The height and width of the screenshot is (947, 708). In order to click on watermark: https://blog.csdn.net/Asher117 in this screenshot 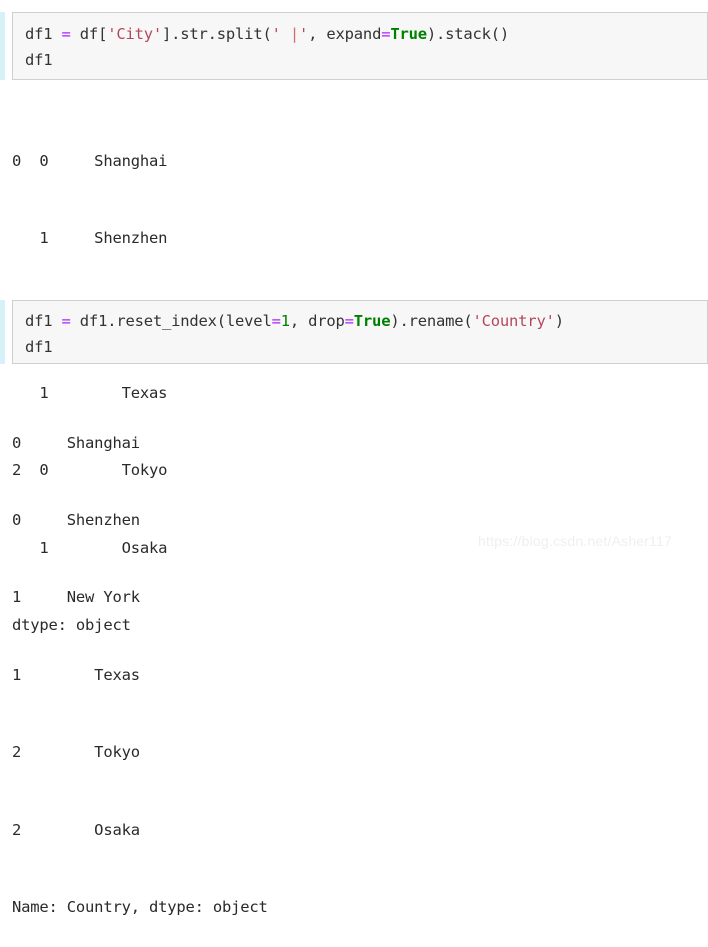, I will do `click(575, 541)`.